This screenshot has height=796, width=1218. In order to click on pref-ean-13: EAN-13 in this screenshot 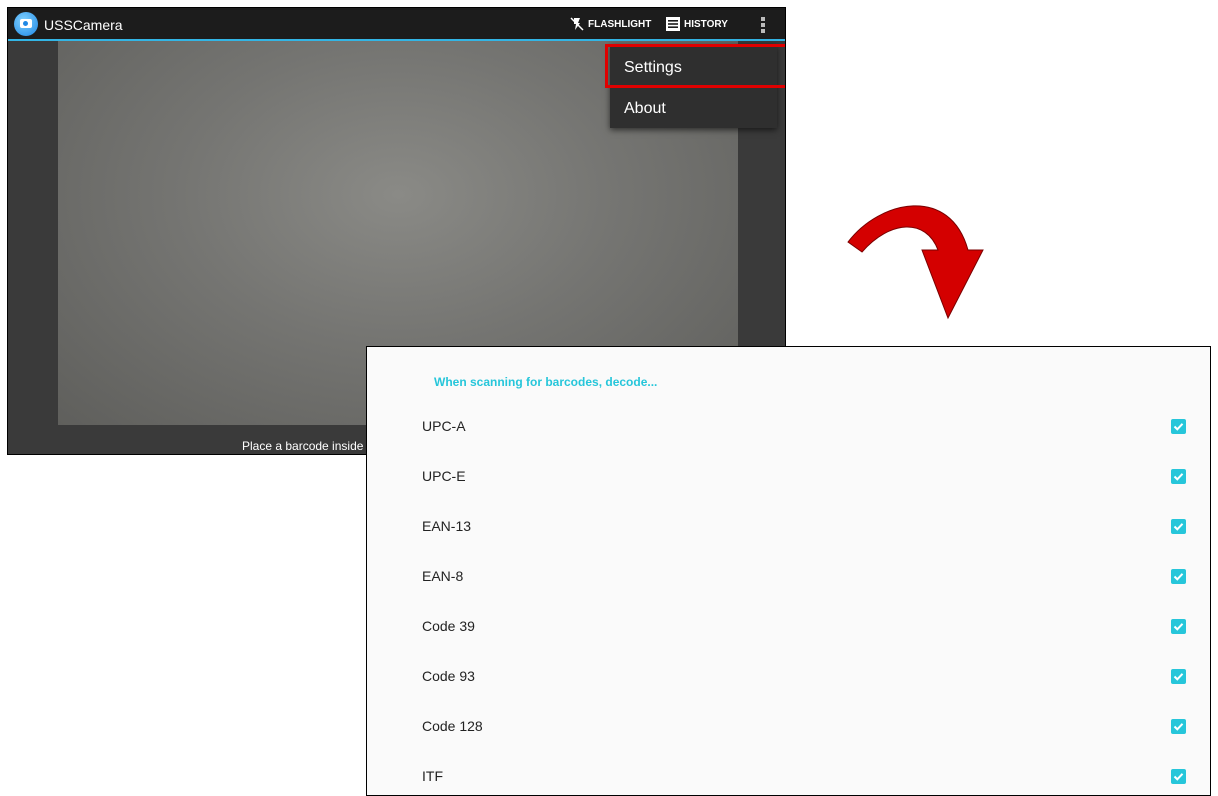, I will do `click(788, 541)`.